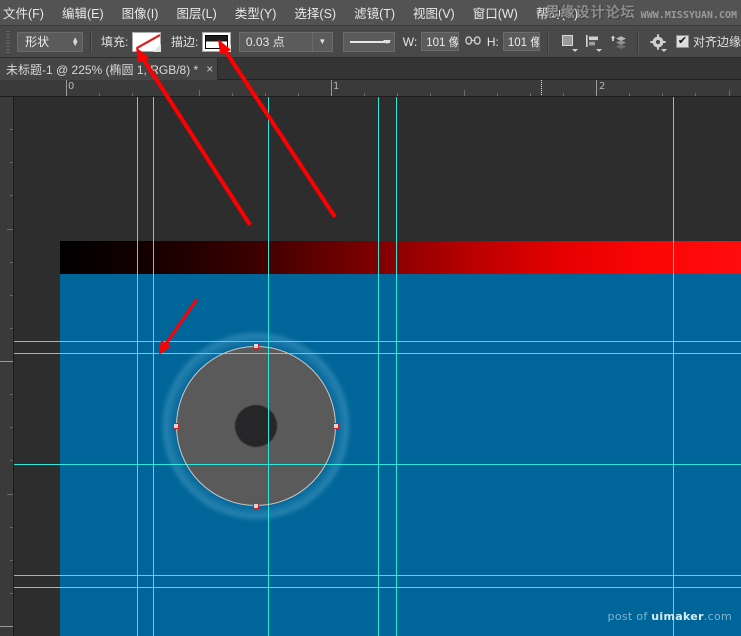 The height and width of the screenshot is (636, 741). Describe the element at coordinates (410, 41) in the screenshot. I see `width-label: W:` at that location.